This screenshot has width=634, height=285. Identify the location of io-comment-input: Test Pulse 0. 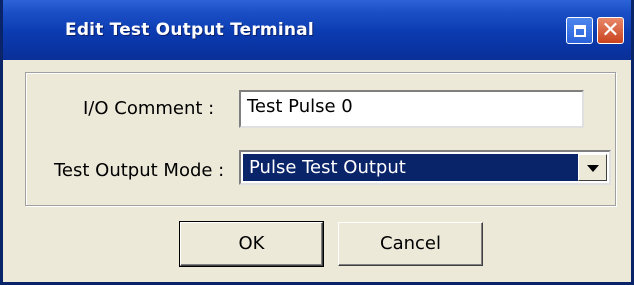
(411, 109).